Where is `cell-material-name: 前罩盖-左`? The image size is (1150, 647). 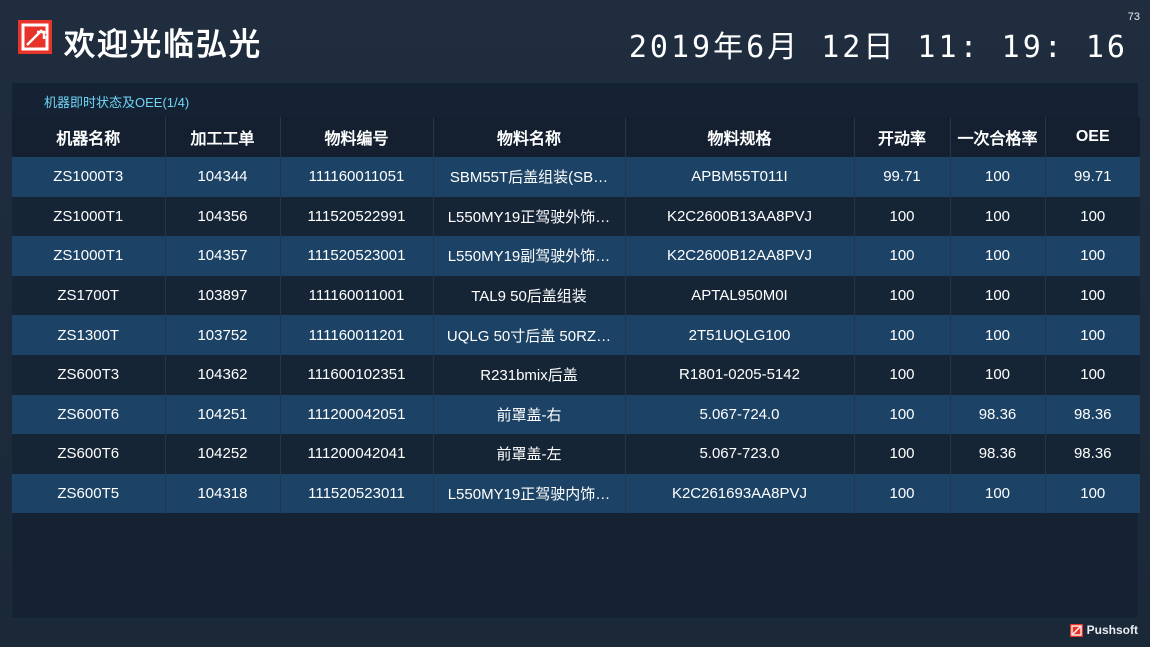 cell-material-name: 前罩盖-左 is located at coordinates (529, 454).